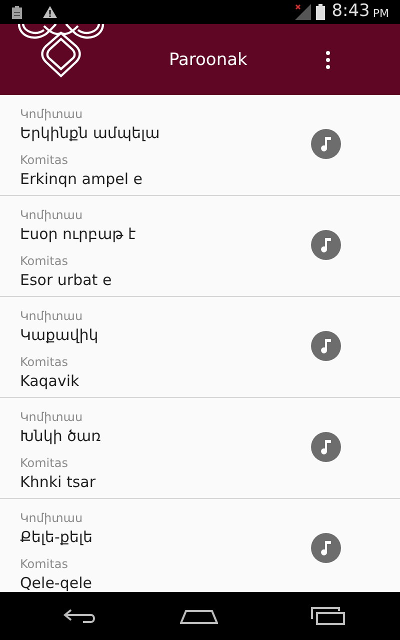  I want to click on clock-ampm: PM, so click(380, 14).